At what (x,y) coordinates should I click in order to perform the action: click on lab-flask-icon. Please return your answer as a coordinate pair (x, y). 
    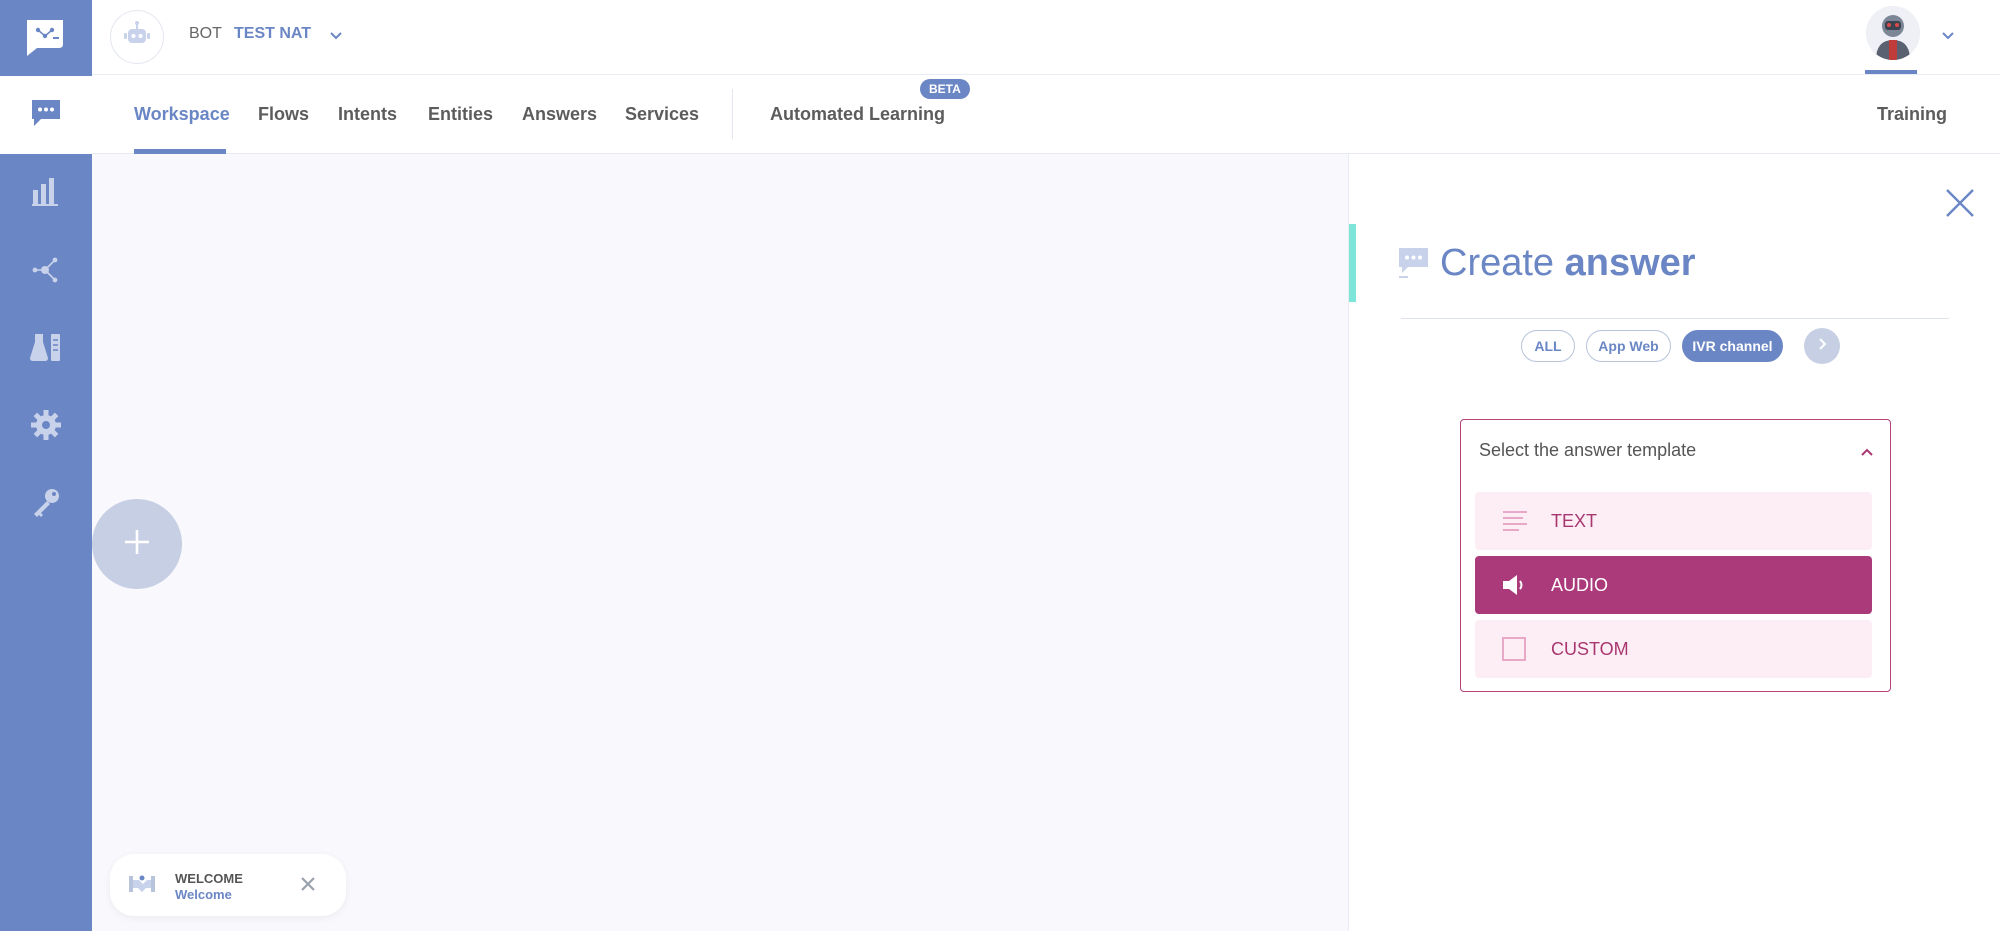
    Looking at the image, I should click on (46, 349).